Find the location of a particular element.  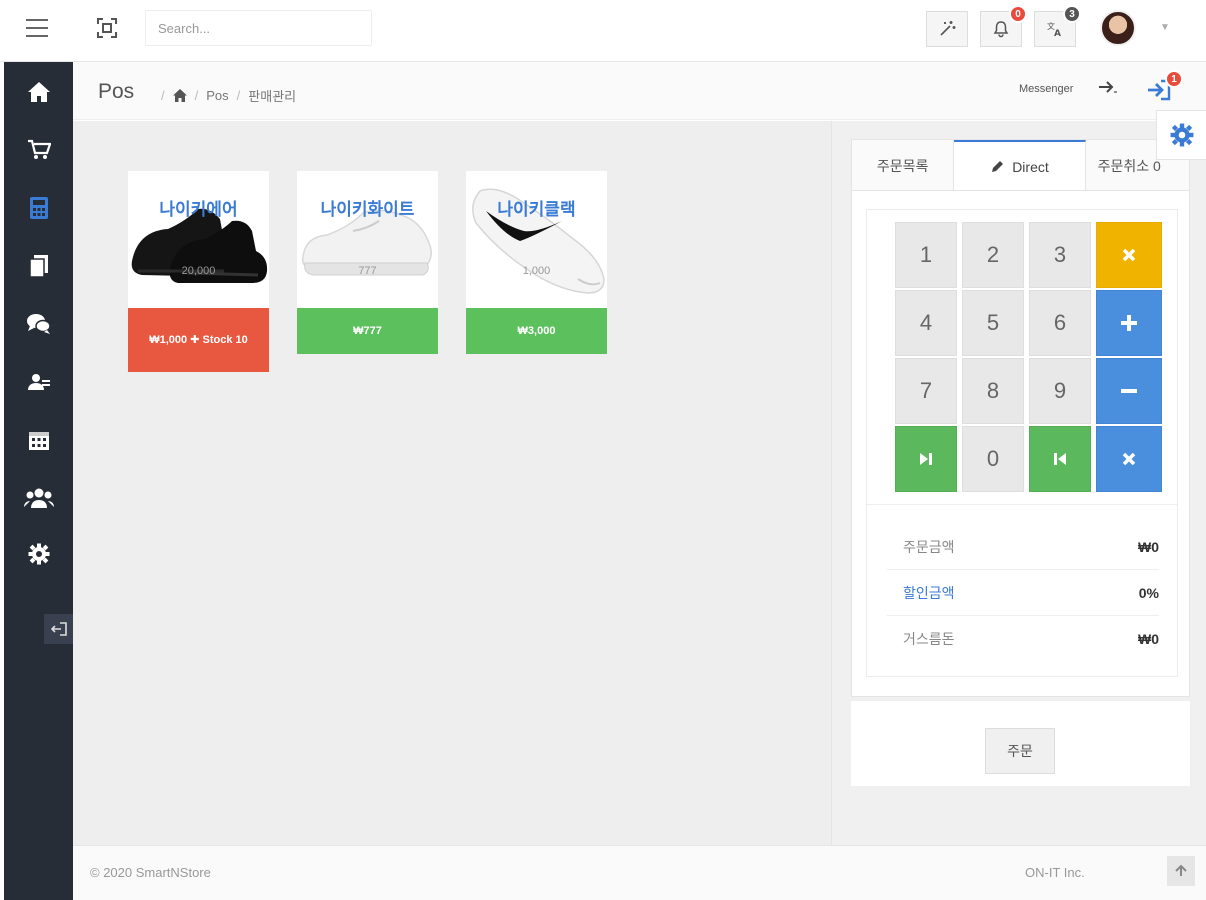

step-forward-icon is located at coordinates (926, 459).